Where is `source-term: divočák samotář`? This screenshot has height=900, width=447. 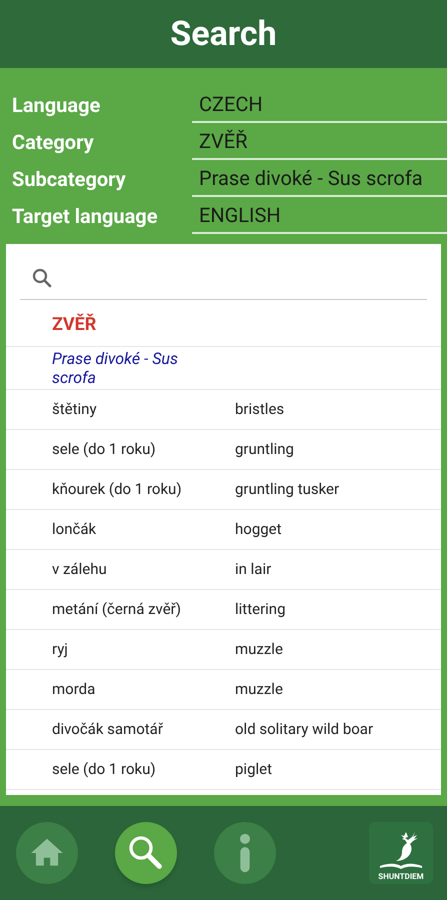 source-term: divočák samotář is located at coordinates (107, 729).